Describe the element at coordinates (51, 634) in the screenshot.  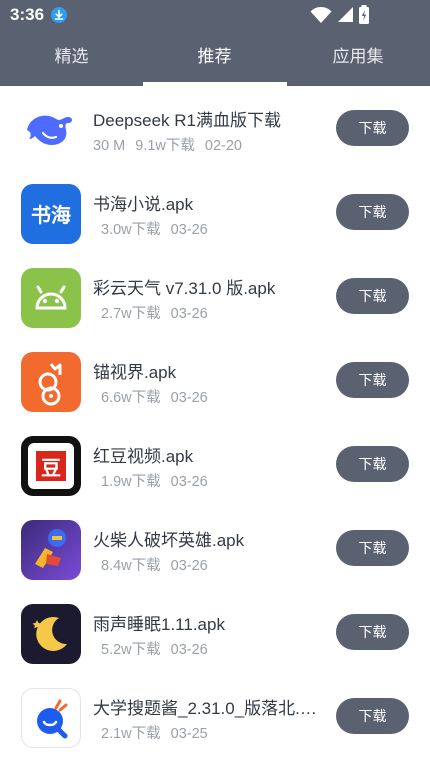
I see `moon-icon` at that location.